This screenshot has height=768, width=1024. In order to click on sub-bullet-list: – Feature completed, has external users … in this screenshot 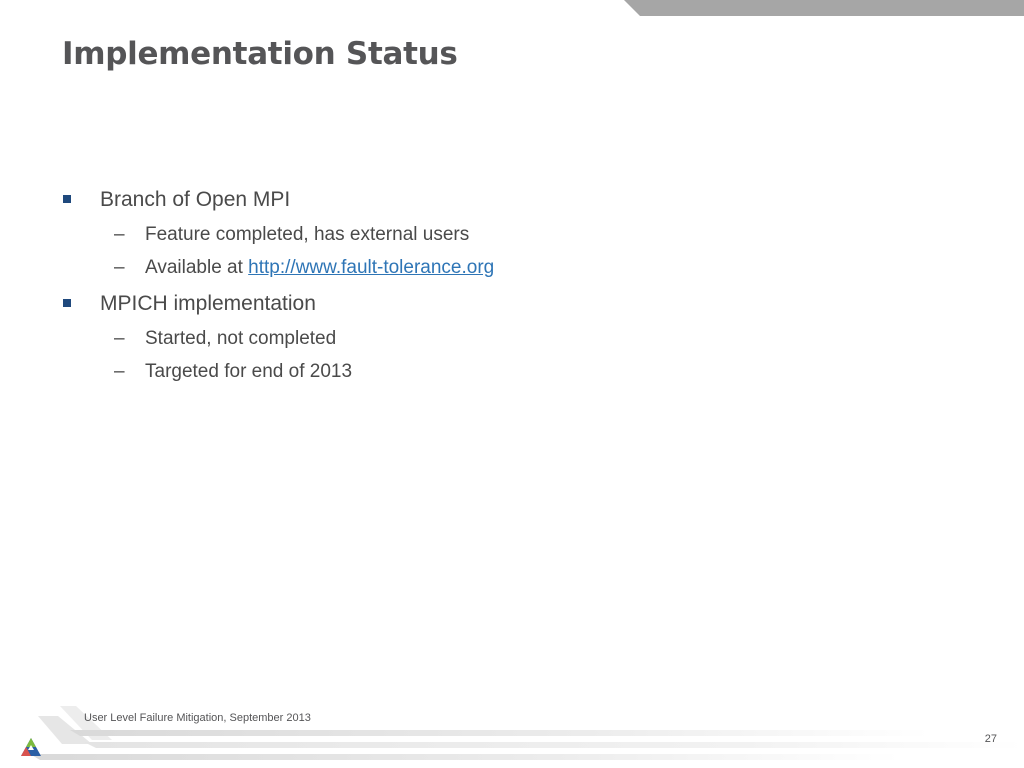, I will do `click(531, 251)`.